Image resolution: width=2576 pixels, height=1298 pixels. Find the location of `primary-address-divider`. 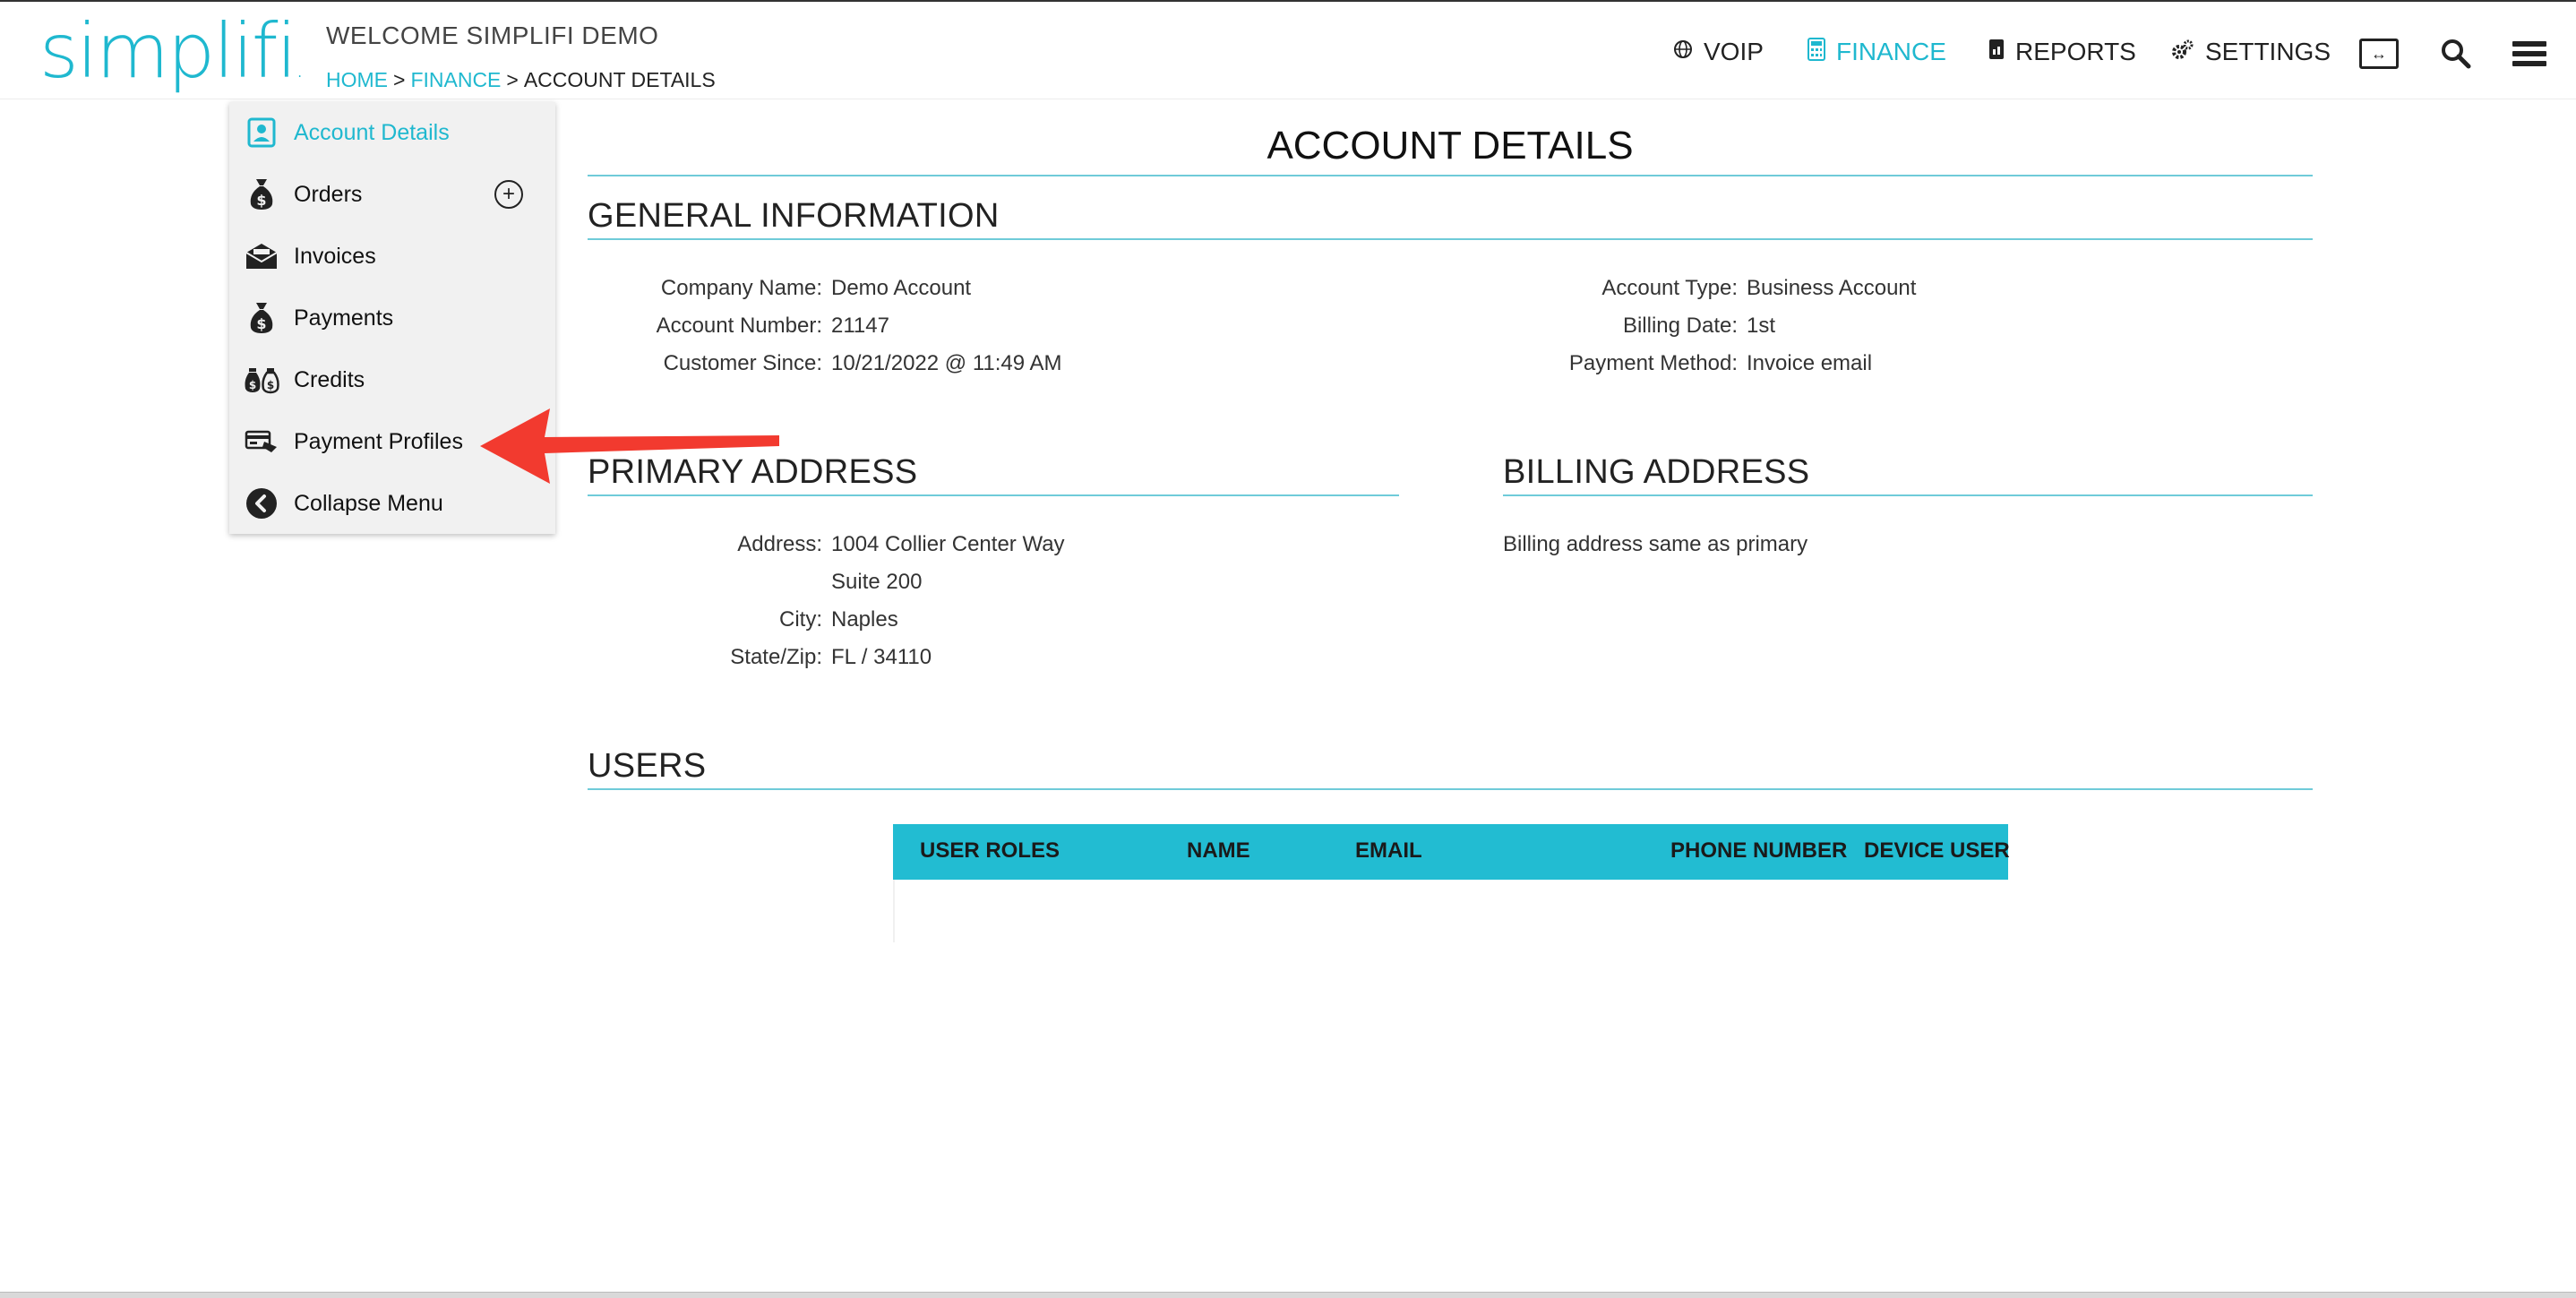

primary-address-divider is located at coordinates (993, 495).